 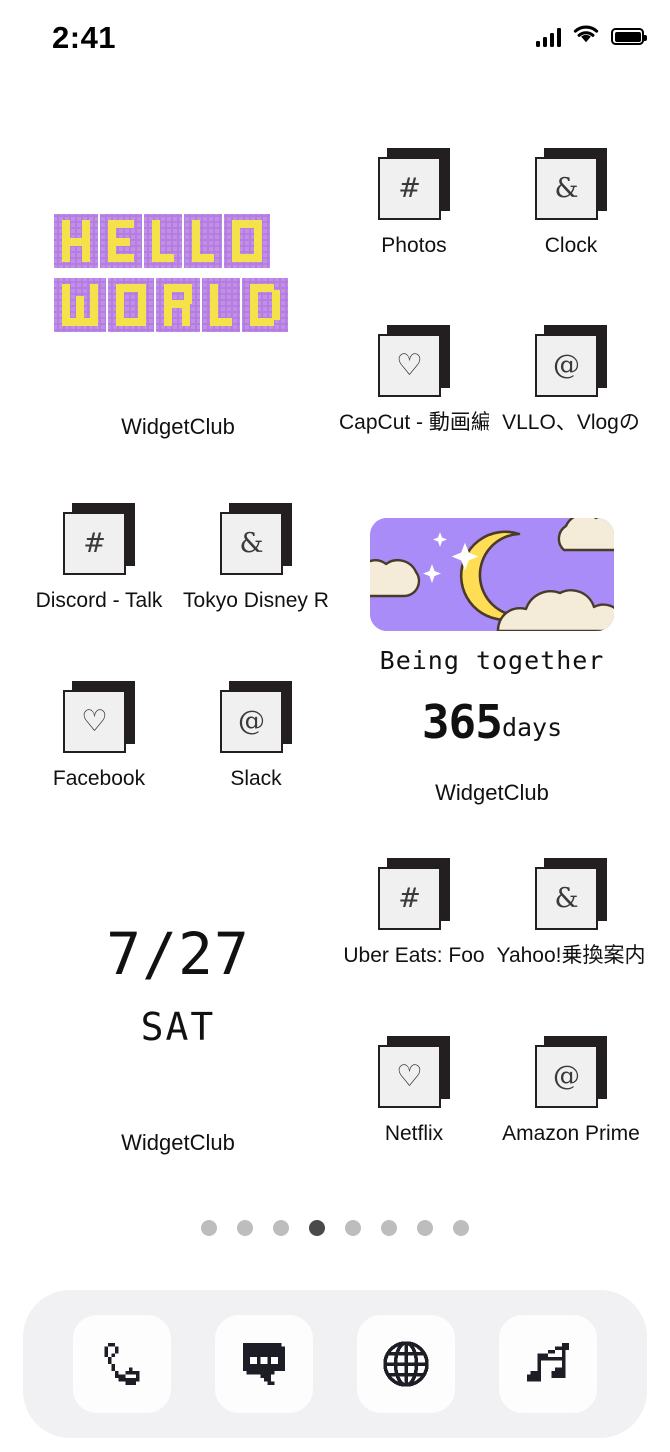 I want to click on status-bar-indicators, so click(x=591, y=36).